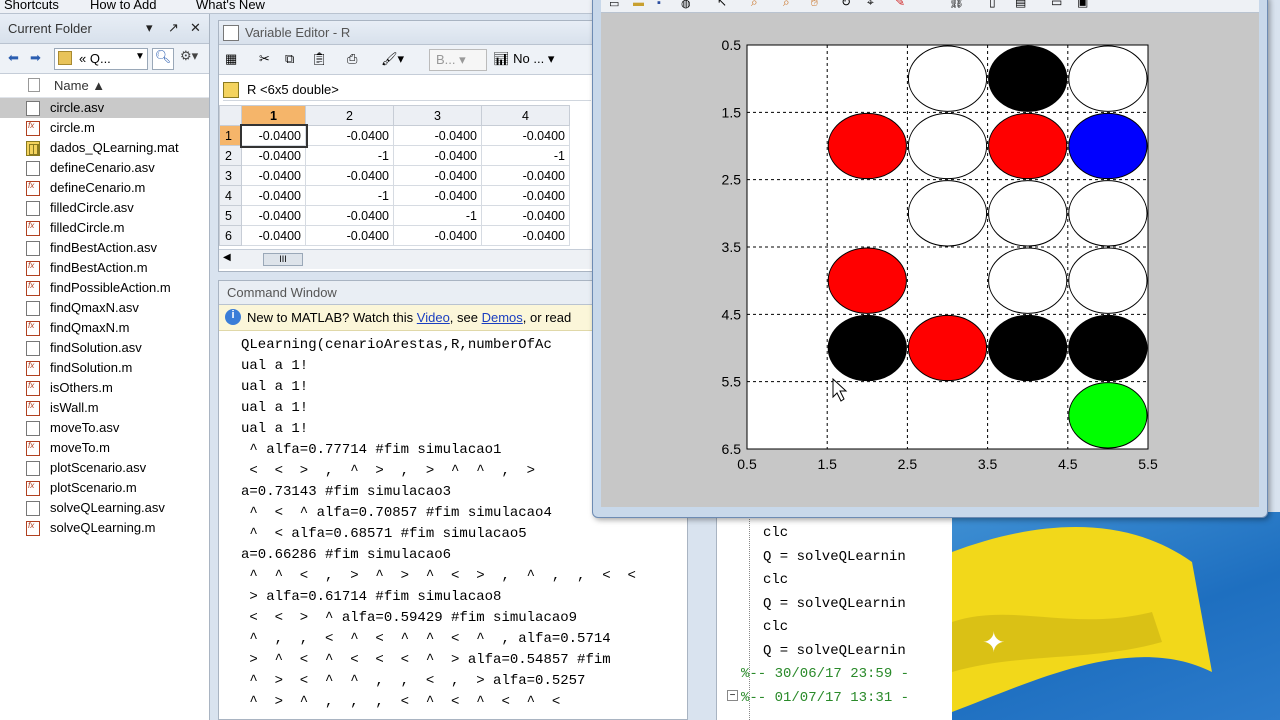 This screenshot has height=720, width=1280. Describe the element at coordinates (659, 4) in the screenshot. I see `save-icon: ▪` at that location.